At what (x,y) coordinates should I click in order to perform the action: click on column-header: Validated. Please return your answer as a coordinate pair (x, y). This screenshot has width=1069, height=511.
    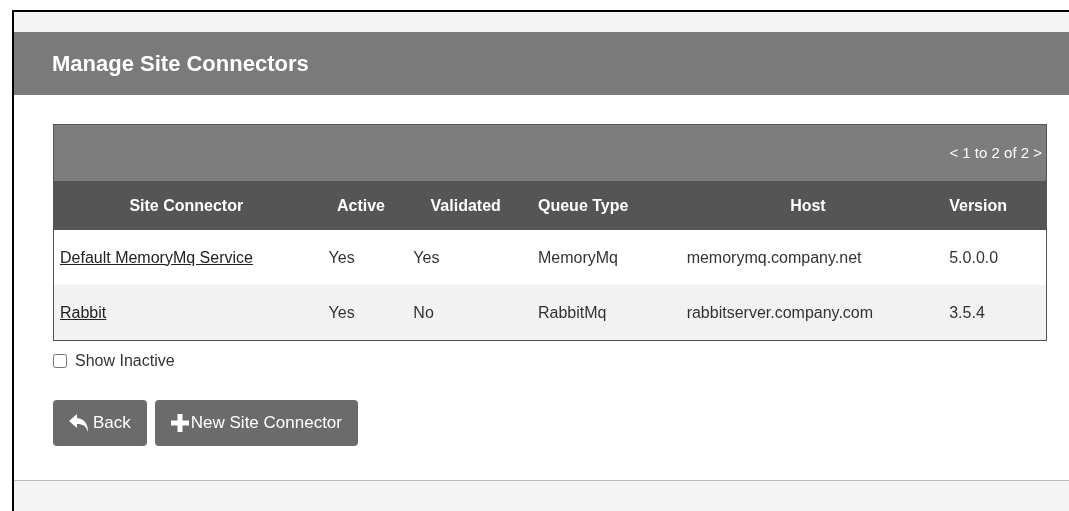
    Looking at the image, I should click on (465, 205).